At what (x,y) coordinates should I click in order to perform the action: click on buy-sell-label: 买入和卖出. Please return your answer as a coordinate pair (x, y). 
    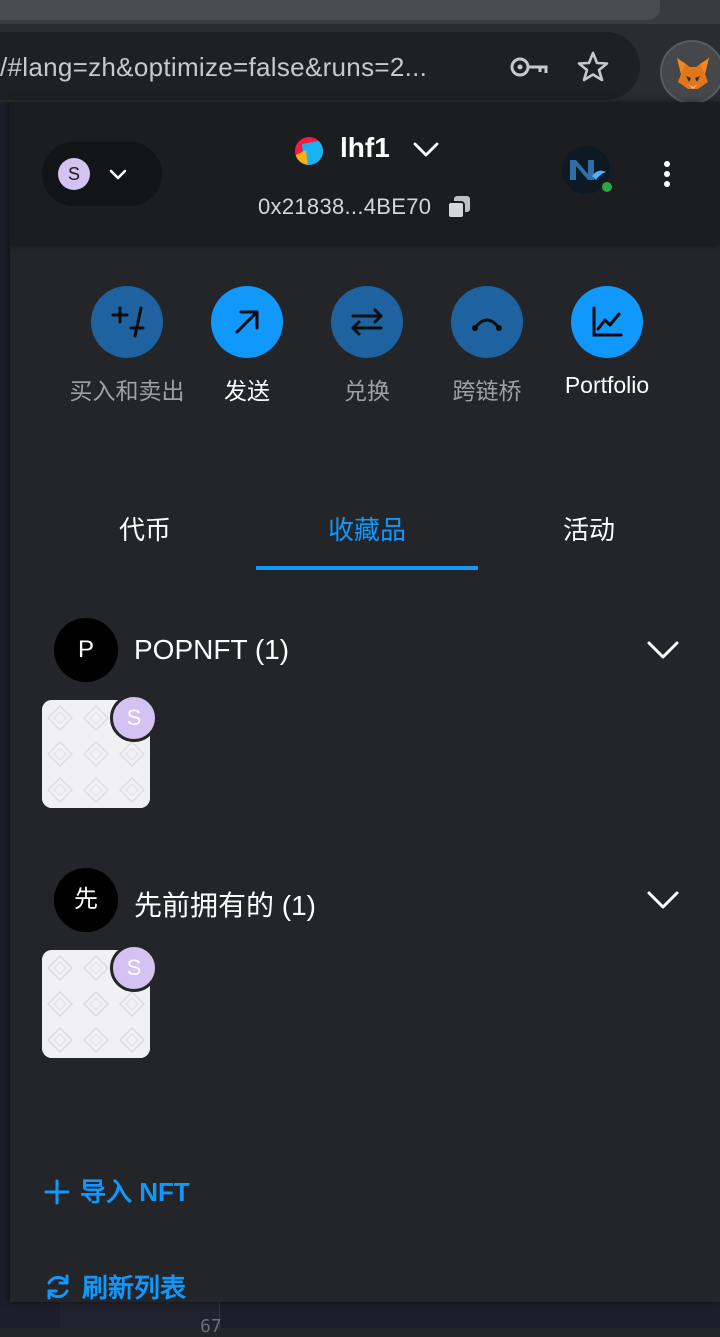
    Looking at the image, I should click on (127, 391).